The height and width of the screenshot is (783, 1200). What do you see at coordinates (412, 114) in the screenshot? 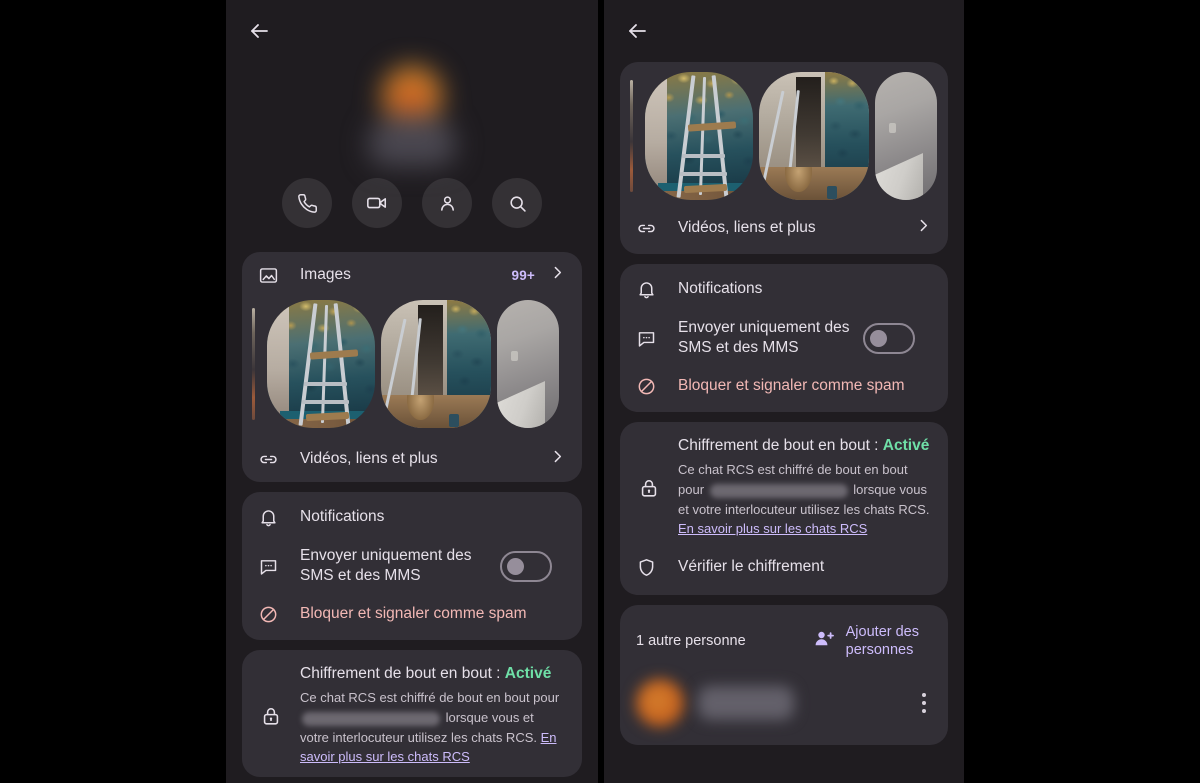
I see `avatar` at bounding box center [412, 114].